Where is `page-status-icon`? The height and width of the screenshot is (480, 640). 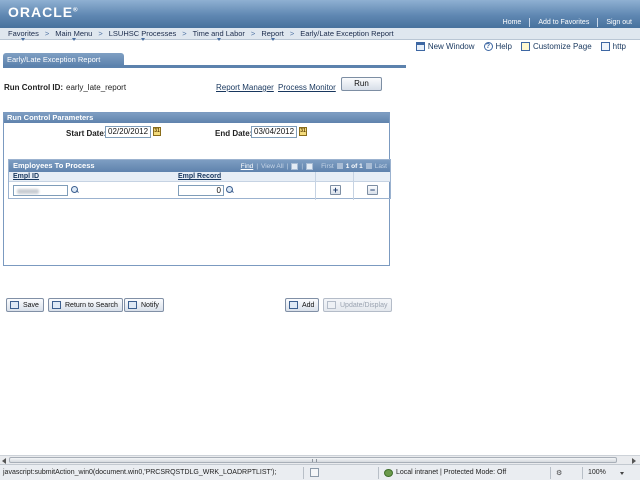 page-status-icon is located at coordinates (314, 472).